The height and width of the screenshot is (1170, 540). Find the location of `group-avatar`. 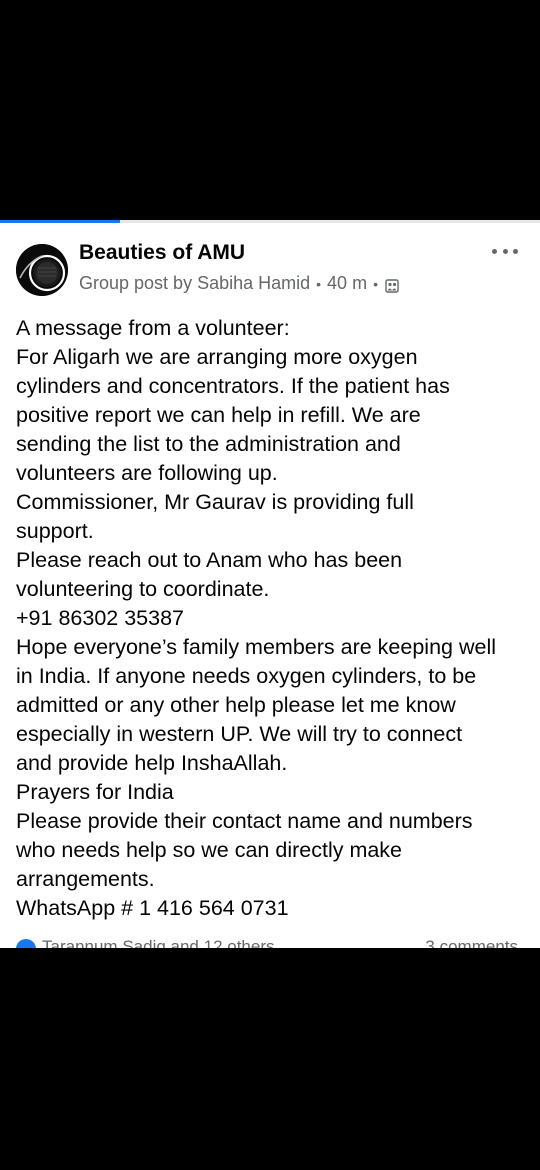

group-avatar is located at coordinates (42, 270).